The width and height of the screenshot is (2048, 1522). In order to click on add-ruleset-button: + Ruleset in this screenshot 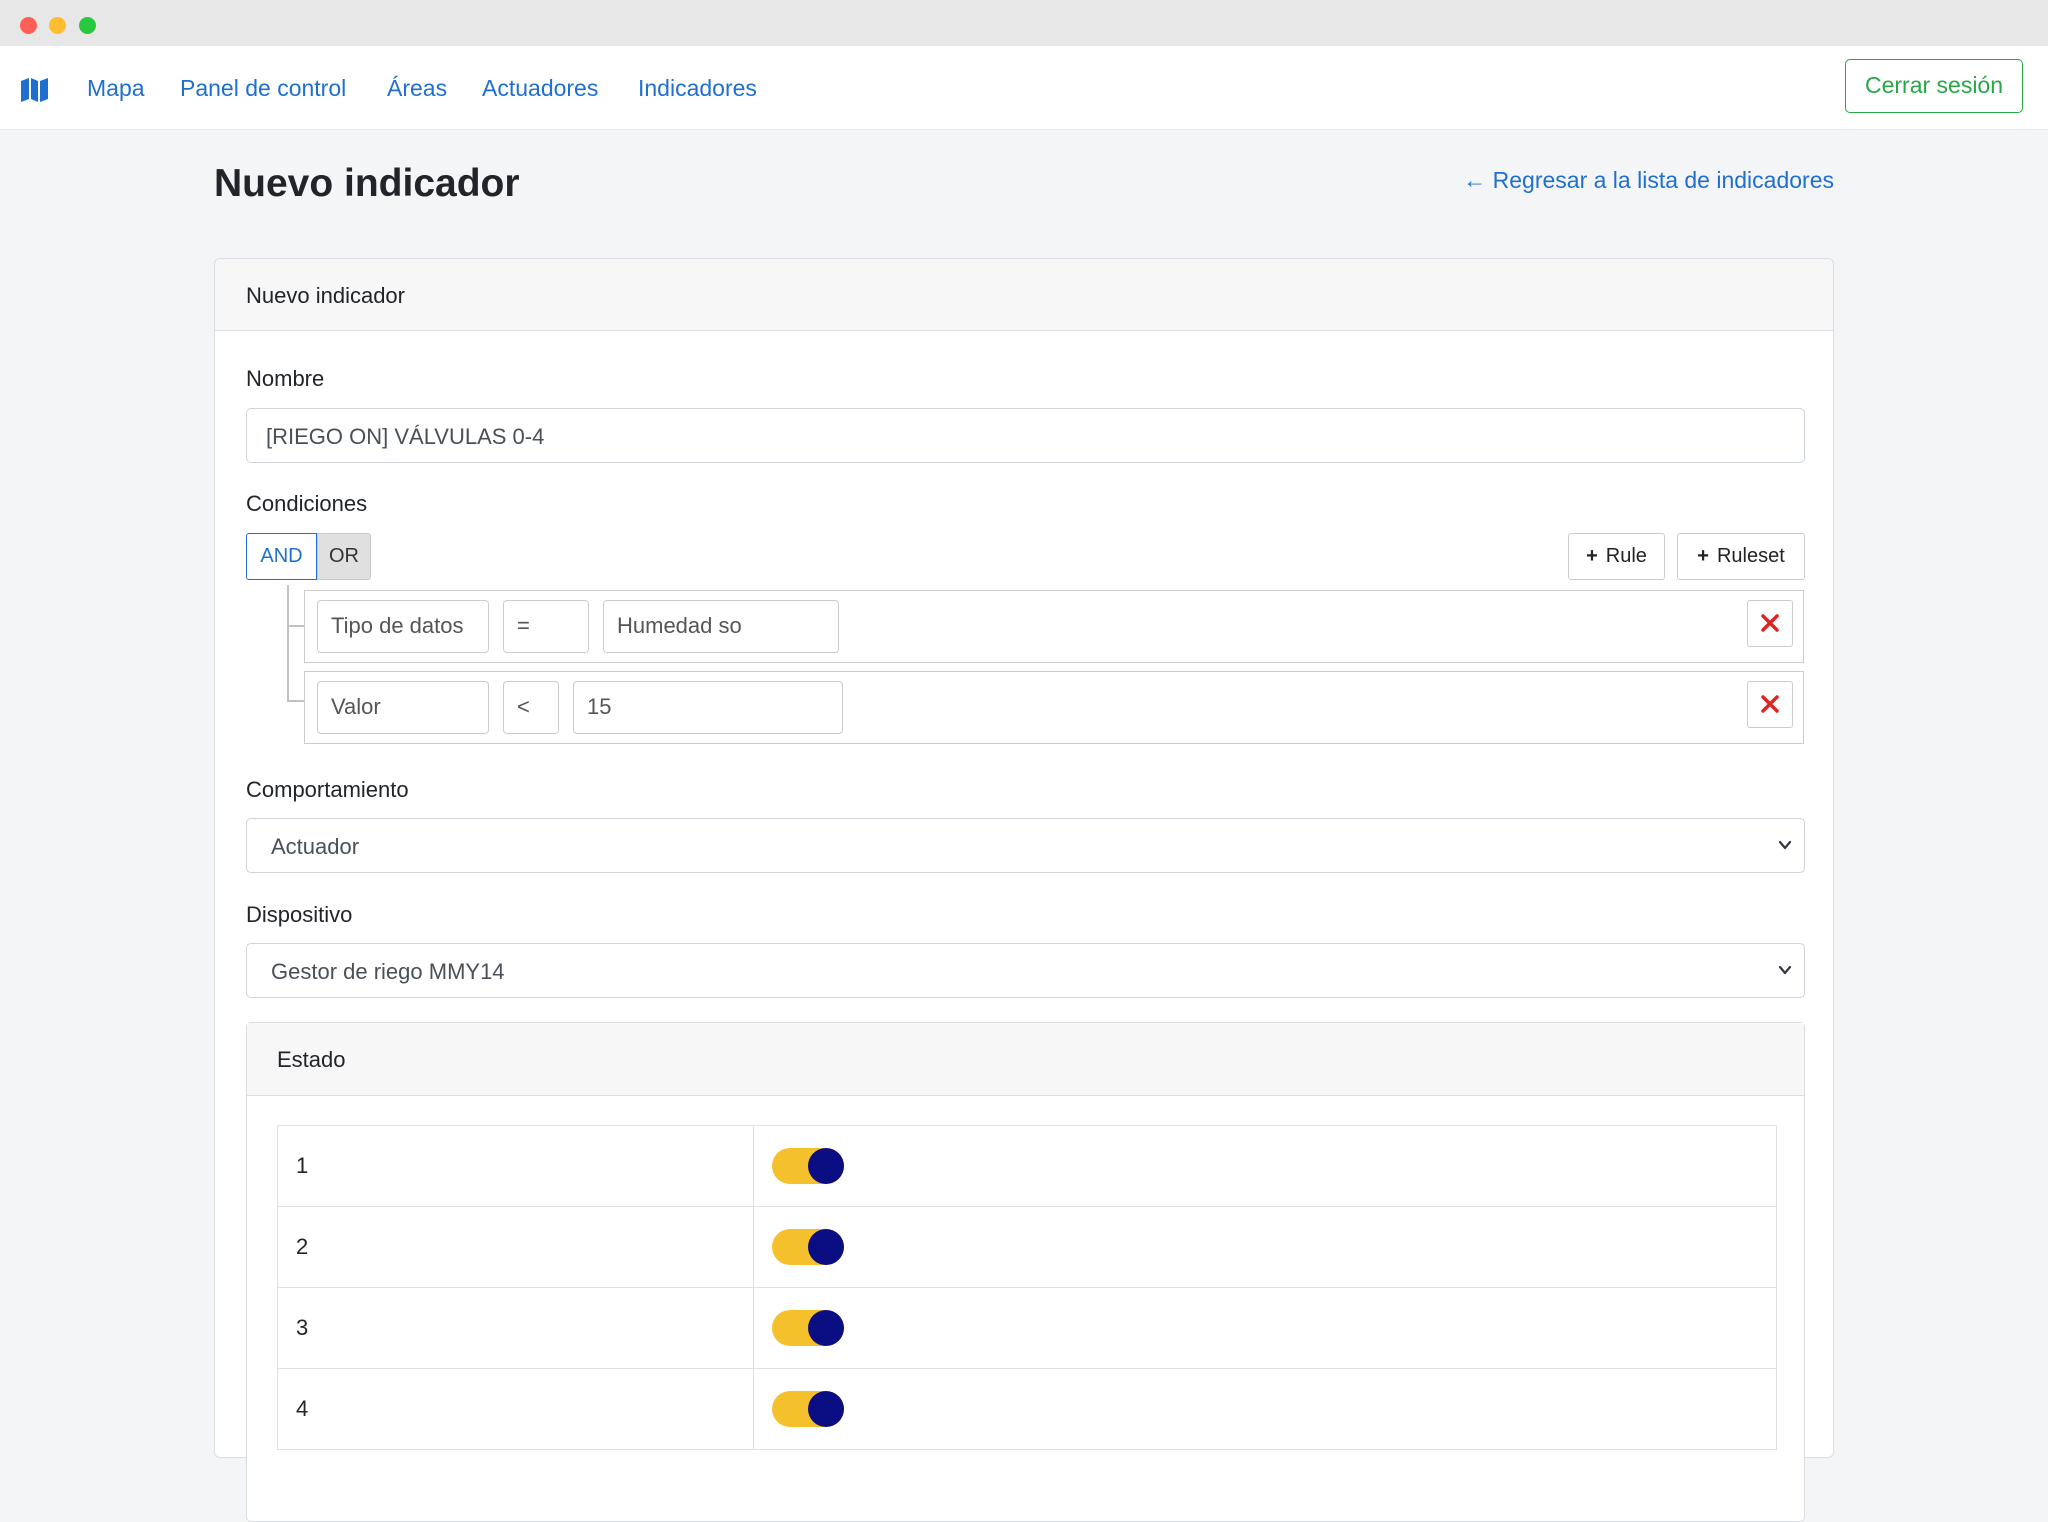, I will do `click(1741, 556)`.